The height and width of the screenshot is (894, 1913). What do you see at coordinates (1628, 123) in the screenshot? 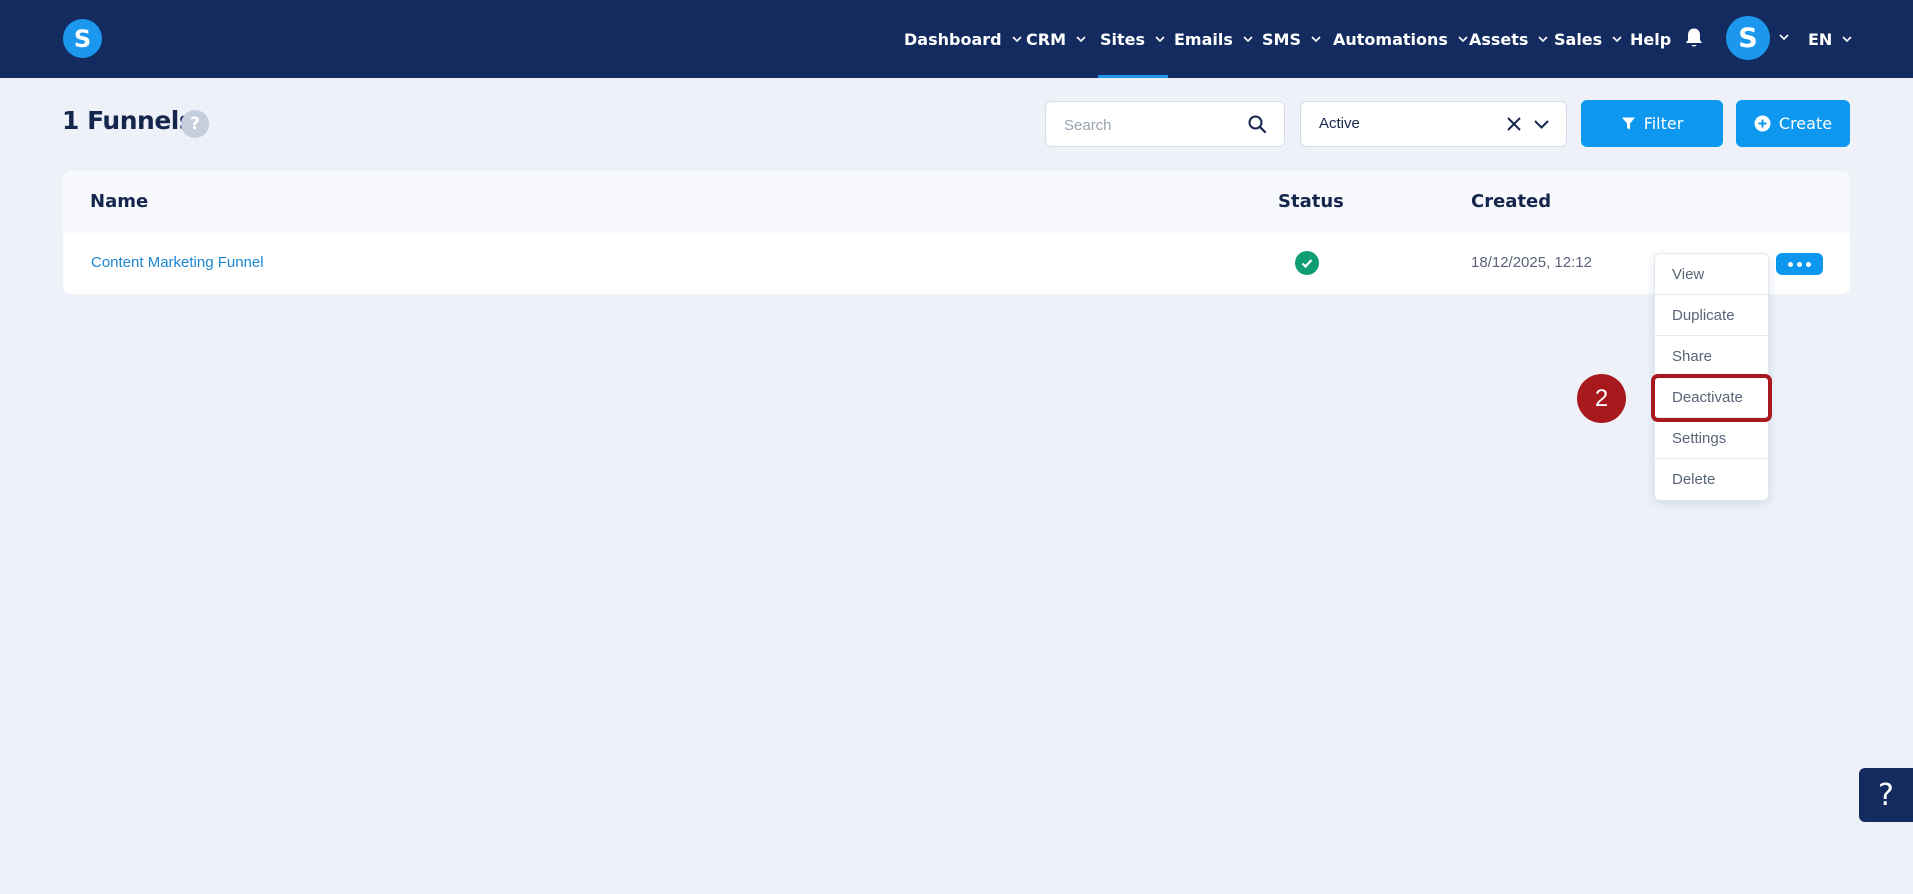
I see `filter-icon` at bounding box center [1628, 123].